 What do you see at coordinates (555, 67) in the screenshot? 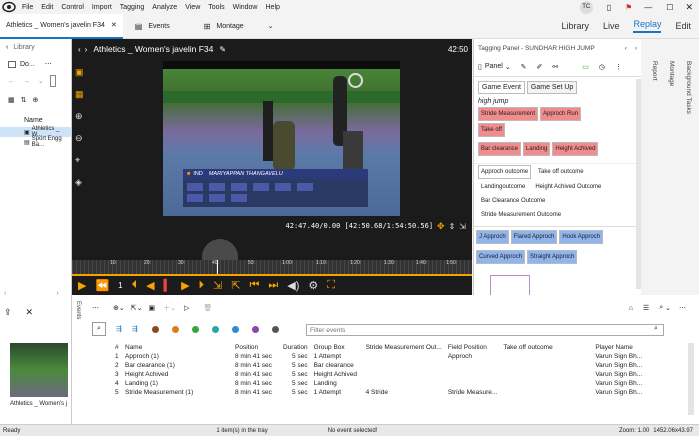
I see `link-icon: ⚯` at bounding box center [555, 67].